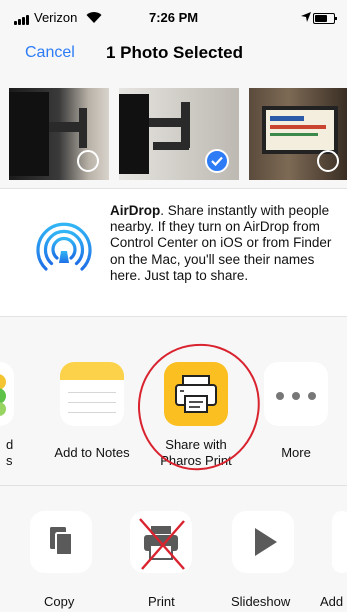 Image resolution: width=347 pixels, height=612 pixels. Describe the element at coordinates (174, 52) in the screenshot. I see `page-title: 1 Photo Selected` at that location.